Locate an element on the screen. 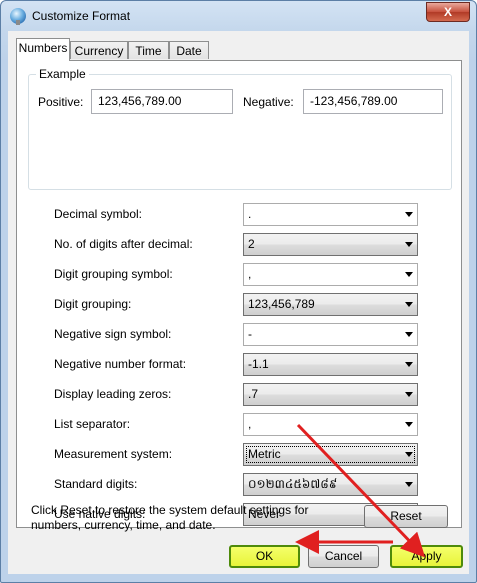 This screenshot has height=583, width=477. decimal-symbol-label: Decimal symbol: is located at coordinates (98, 214).